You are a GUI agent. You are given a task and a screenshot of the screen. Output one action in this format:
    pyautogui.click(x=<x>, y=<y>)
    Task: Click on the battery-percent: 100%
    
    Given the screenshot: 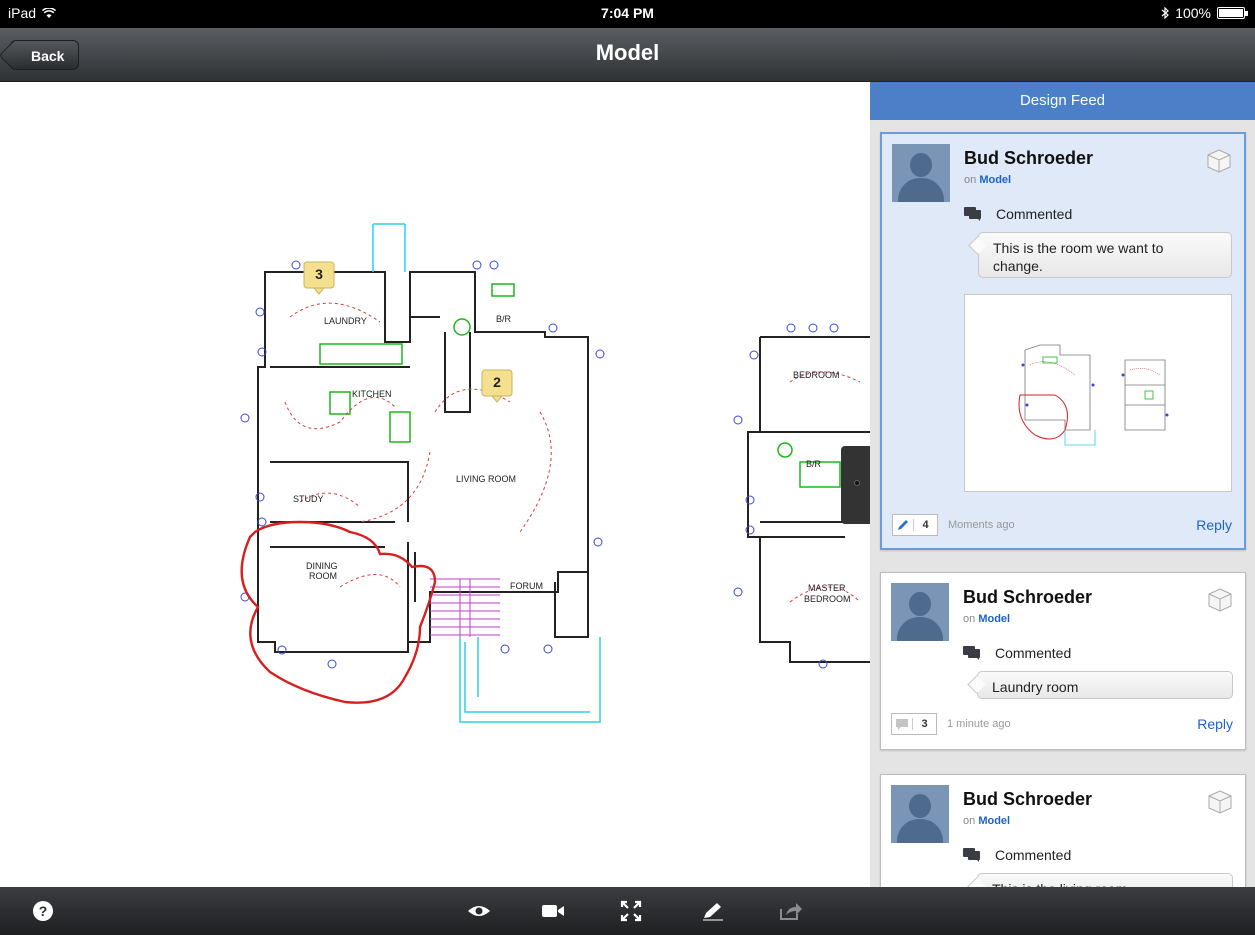 What is the action you would take?
    pyautogui.click(x=1193, y=13)
    